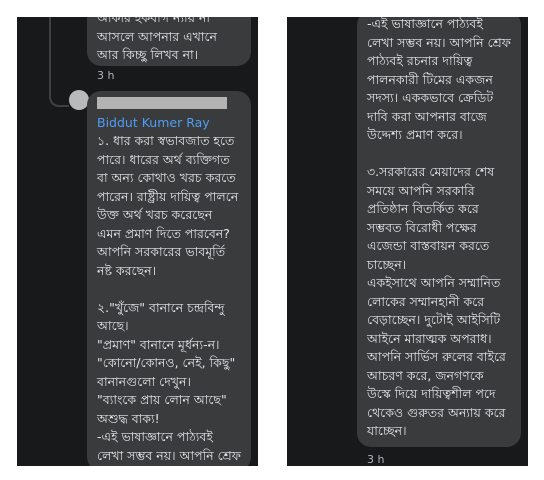 The image size is (544, 480). What do you see at coordinates (169, 123) in the screenshot?
I see `comment-author-link: Biddut Kumer Ray` at bounding box center [169, 123].